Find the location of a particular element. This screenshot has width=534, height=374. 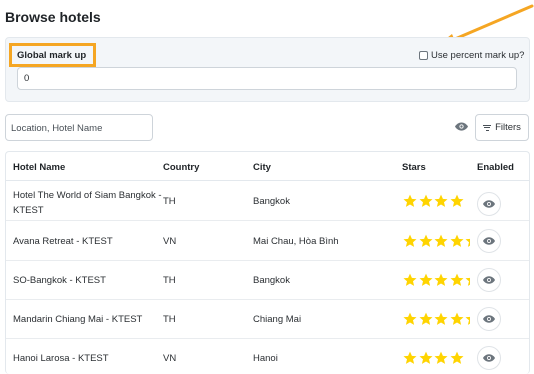

column-header-stars: Stars is located at coordinates (414, 167).